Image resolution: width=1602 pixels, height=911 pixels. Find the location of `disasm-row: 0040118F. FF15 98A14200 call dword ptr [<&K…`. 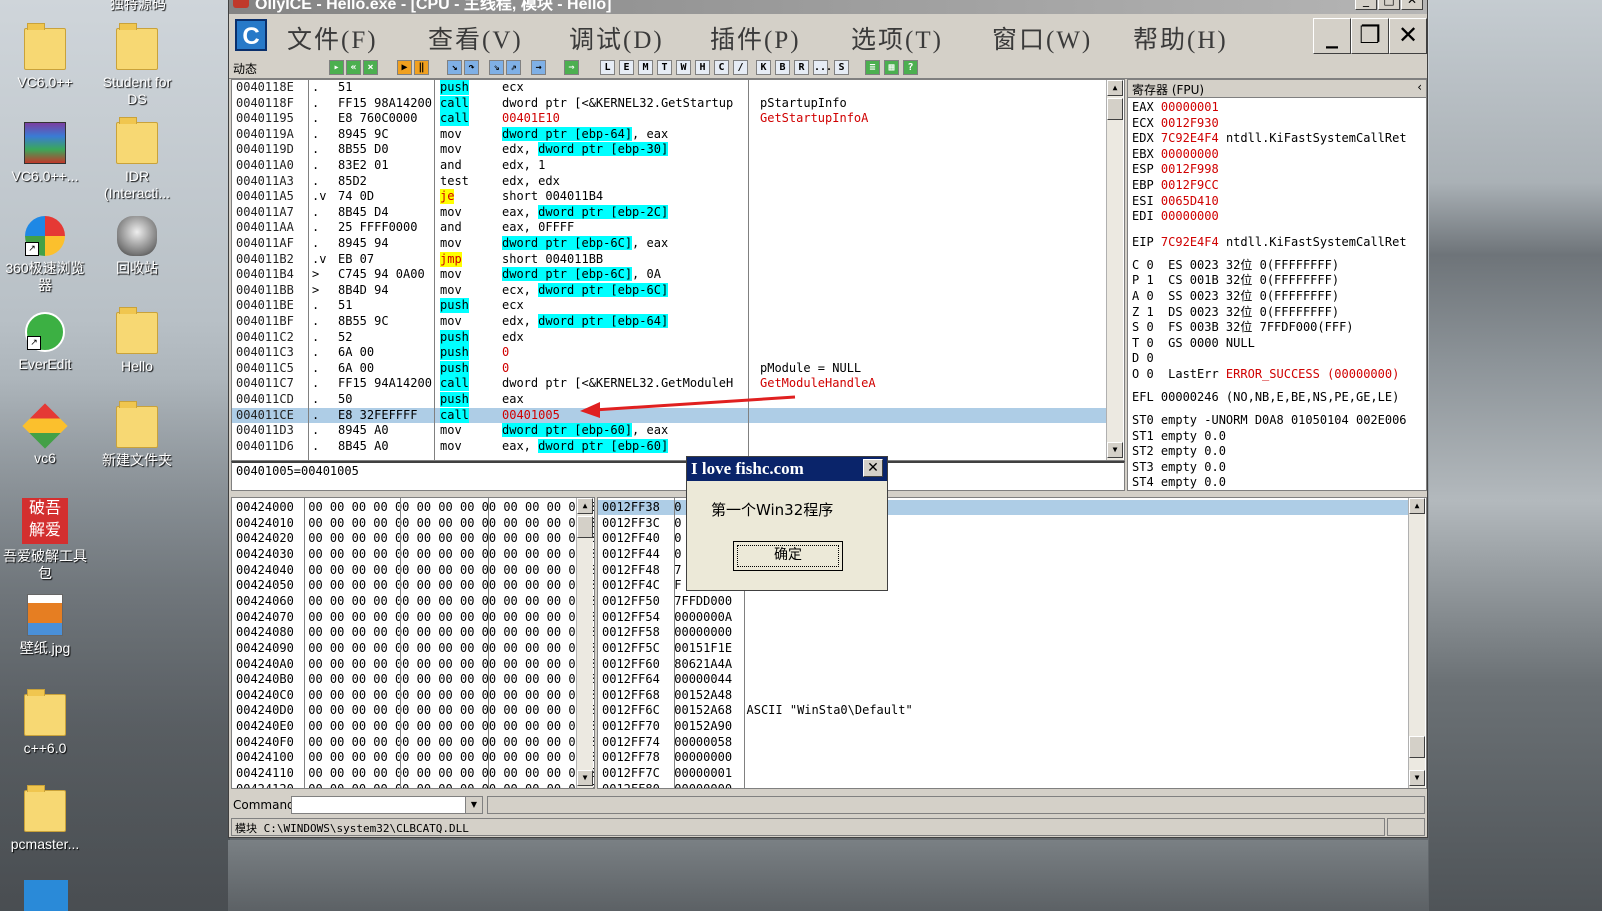

disasm-row: 0040118F. FF15 98A14200 call dword ptr [<&K… is located at coordinates (670, 103).